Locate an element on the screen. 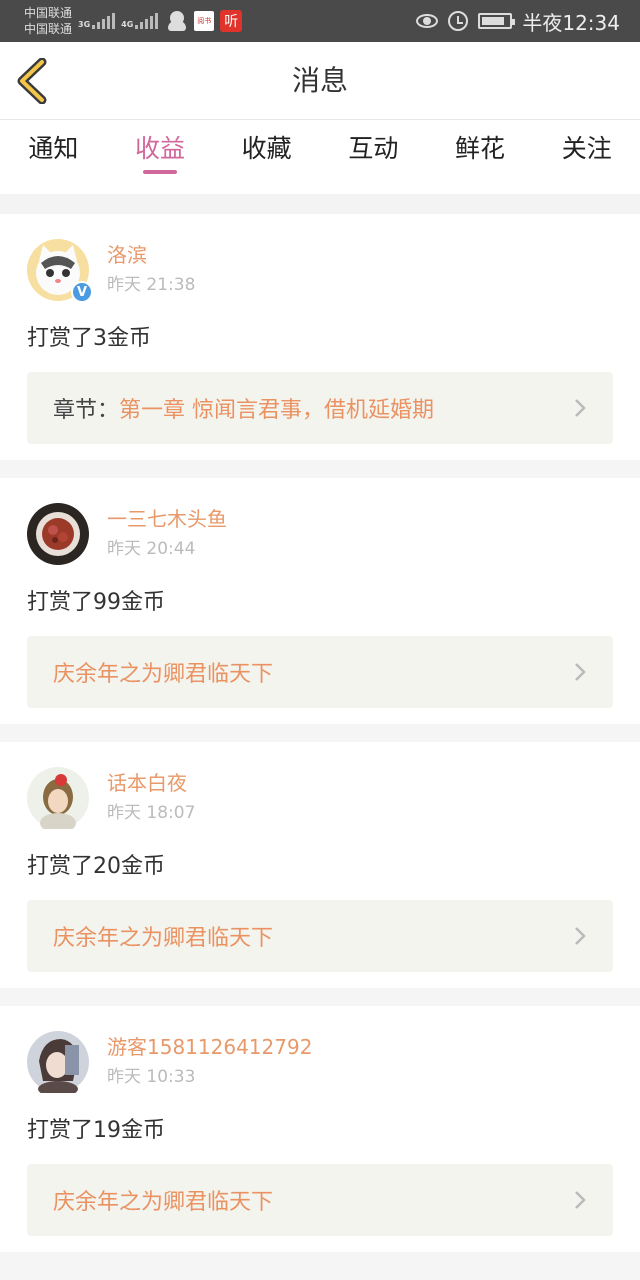 The image size is (640, 1280). timestamp: 昨天 20:44 is located at coordinates (151, 549).